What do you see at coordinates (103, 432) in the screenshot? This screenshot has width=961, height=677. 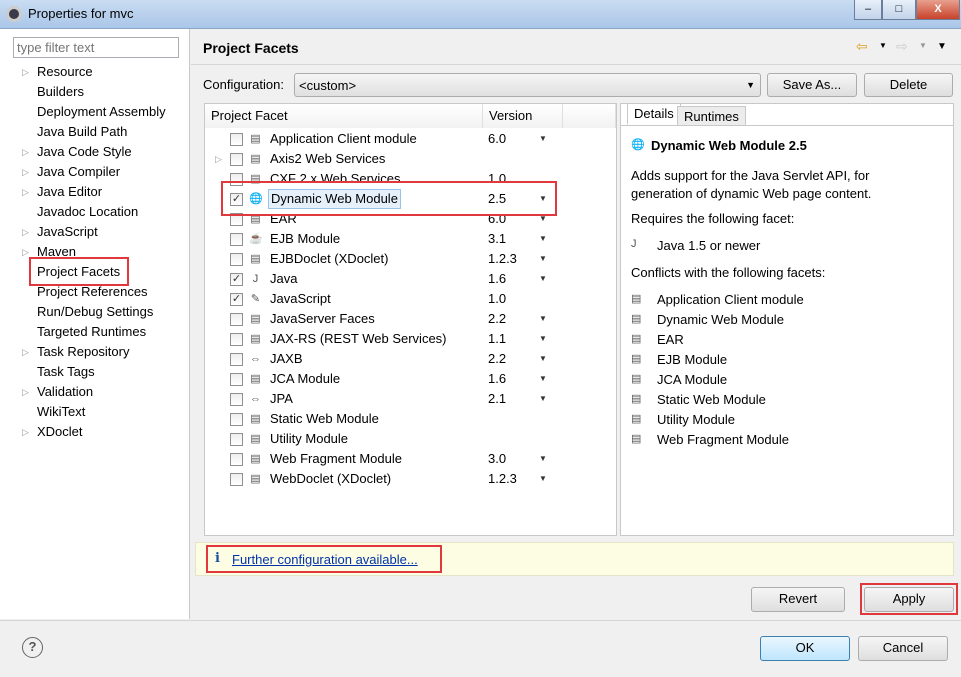 I see `sidebar-item: ▷ XDoclet` at bounding box center [103, 432].